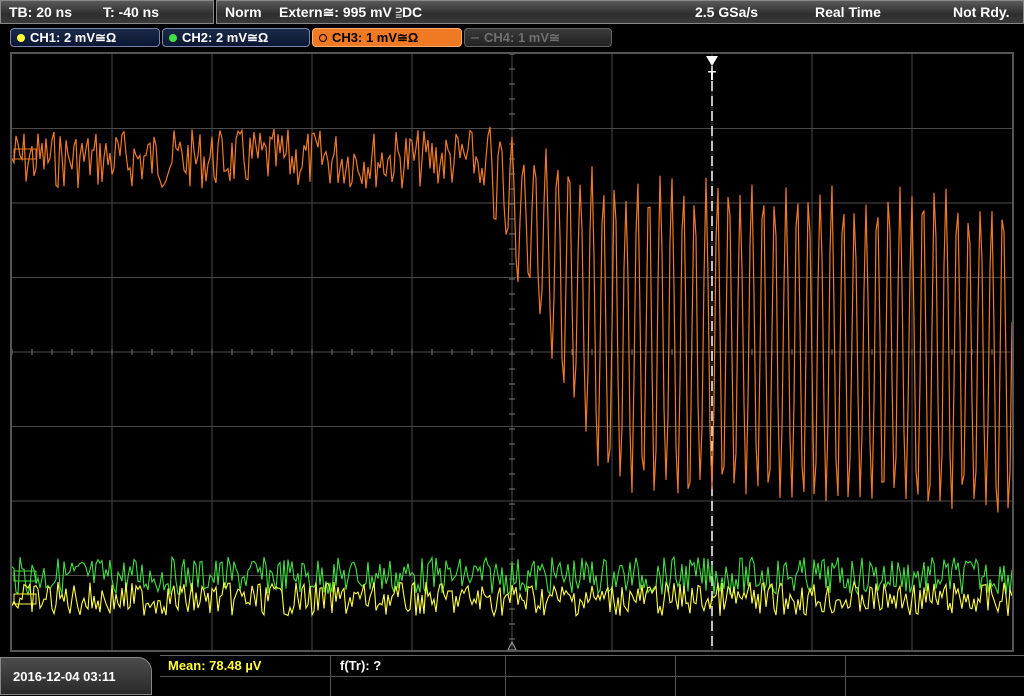 This screenshot has width=1024, height=696. Describe the element at coordinates (727, 12) in the screenshot. I see `sample-rate-label: 2.5 GSa/s` at that location.